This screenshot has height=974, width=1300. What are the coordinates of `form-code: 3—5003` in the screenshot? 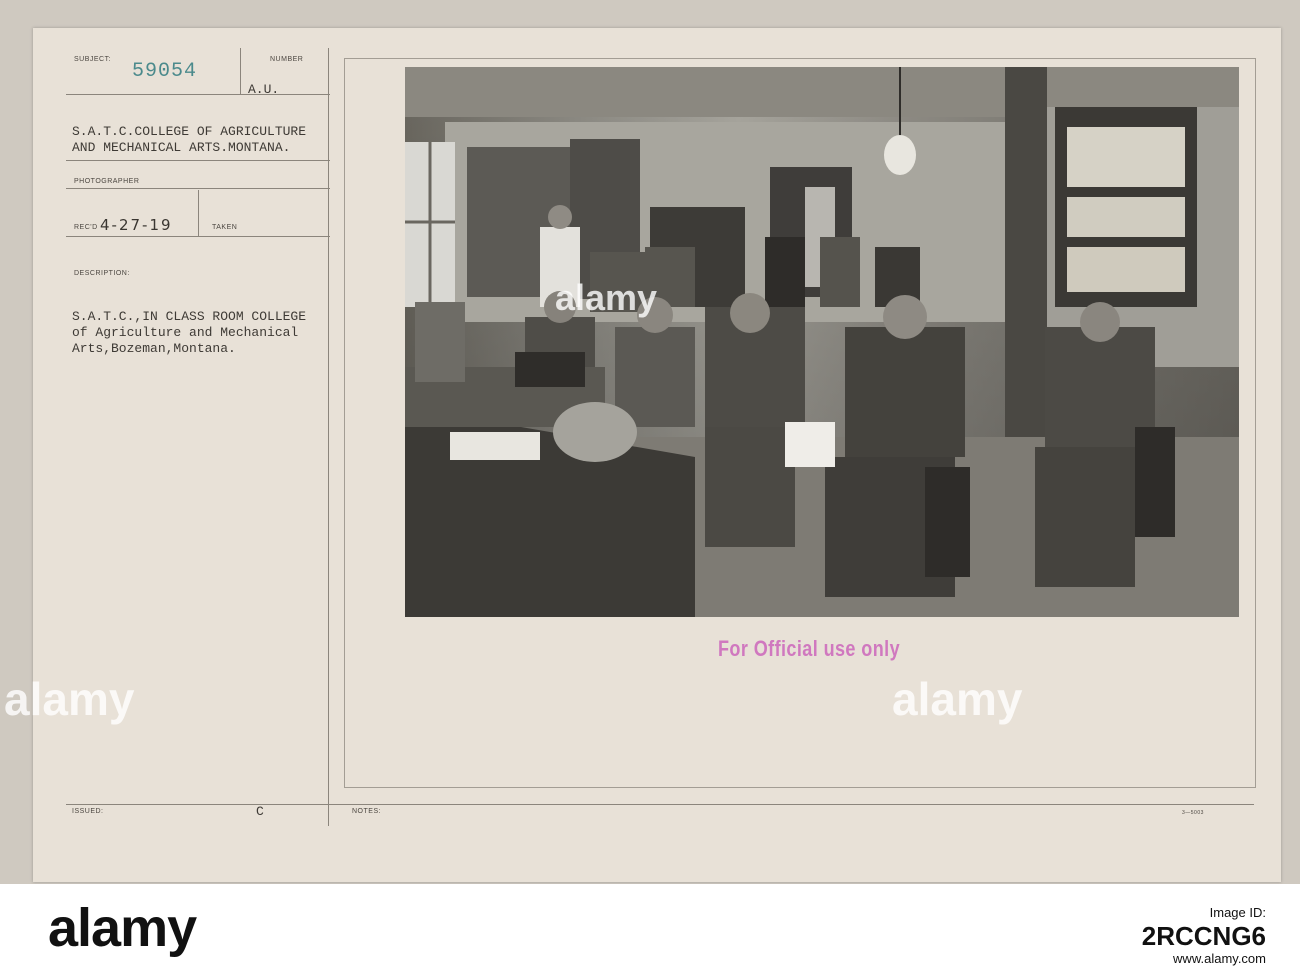 It's located at (1193, 813).